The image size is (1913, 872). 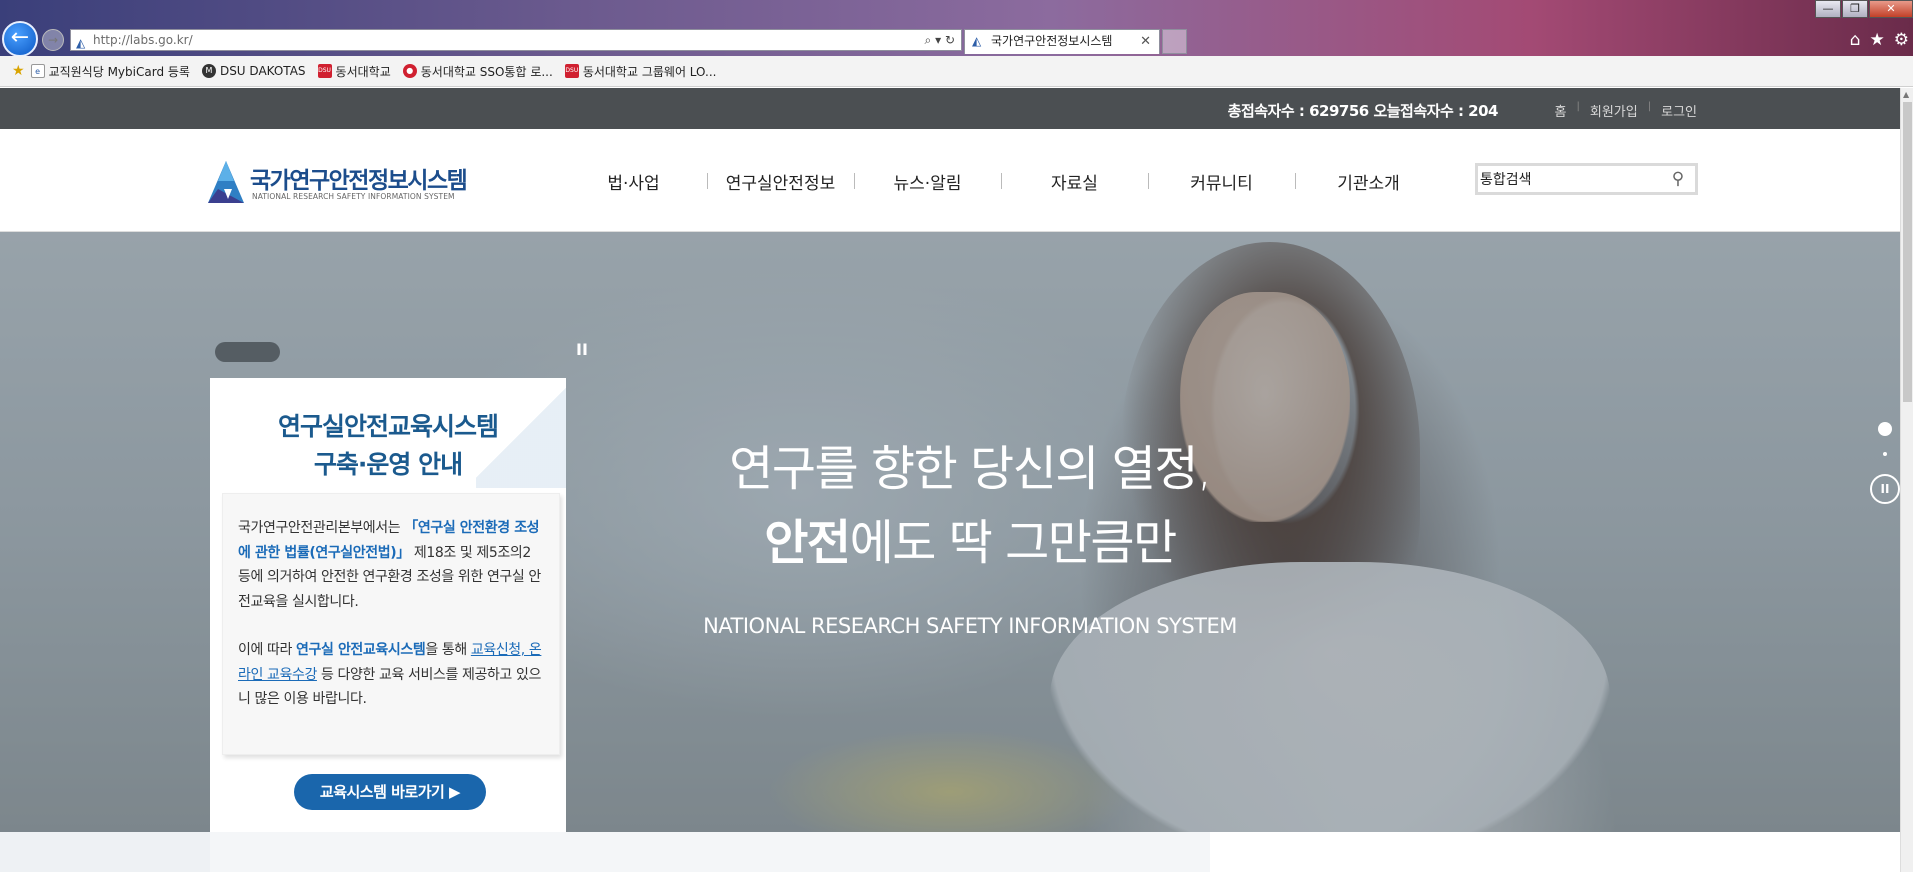 What do you see at coordinates (1174, 41) in the screenshot?
I see `new-tab-button` at bounding box center [1174, 41].